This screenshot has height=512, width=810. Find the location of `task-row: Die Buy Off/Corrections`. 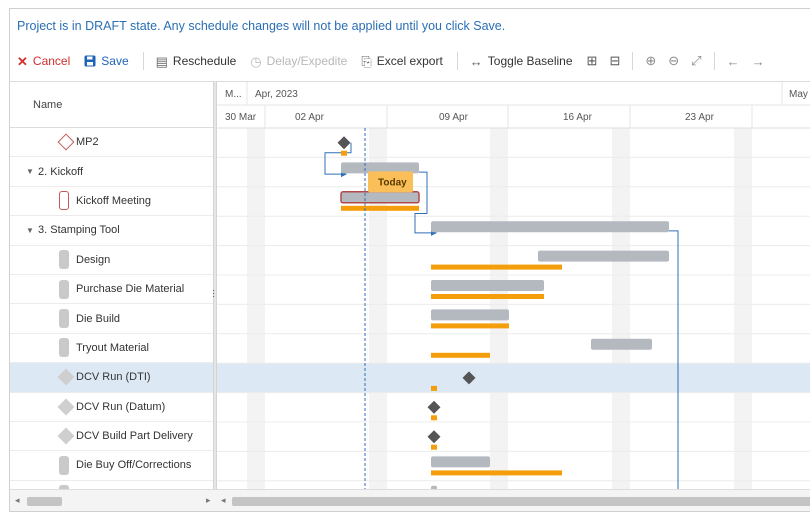

task-row: Die Buy Off/Corrections is located at coordinates (111, 466).